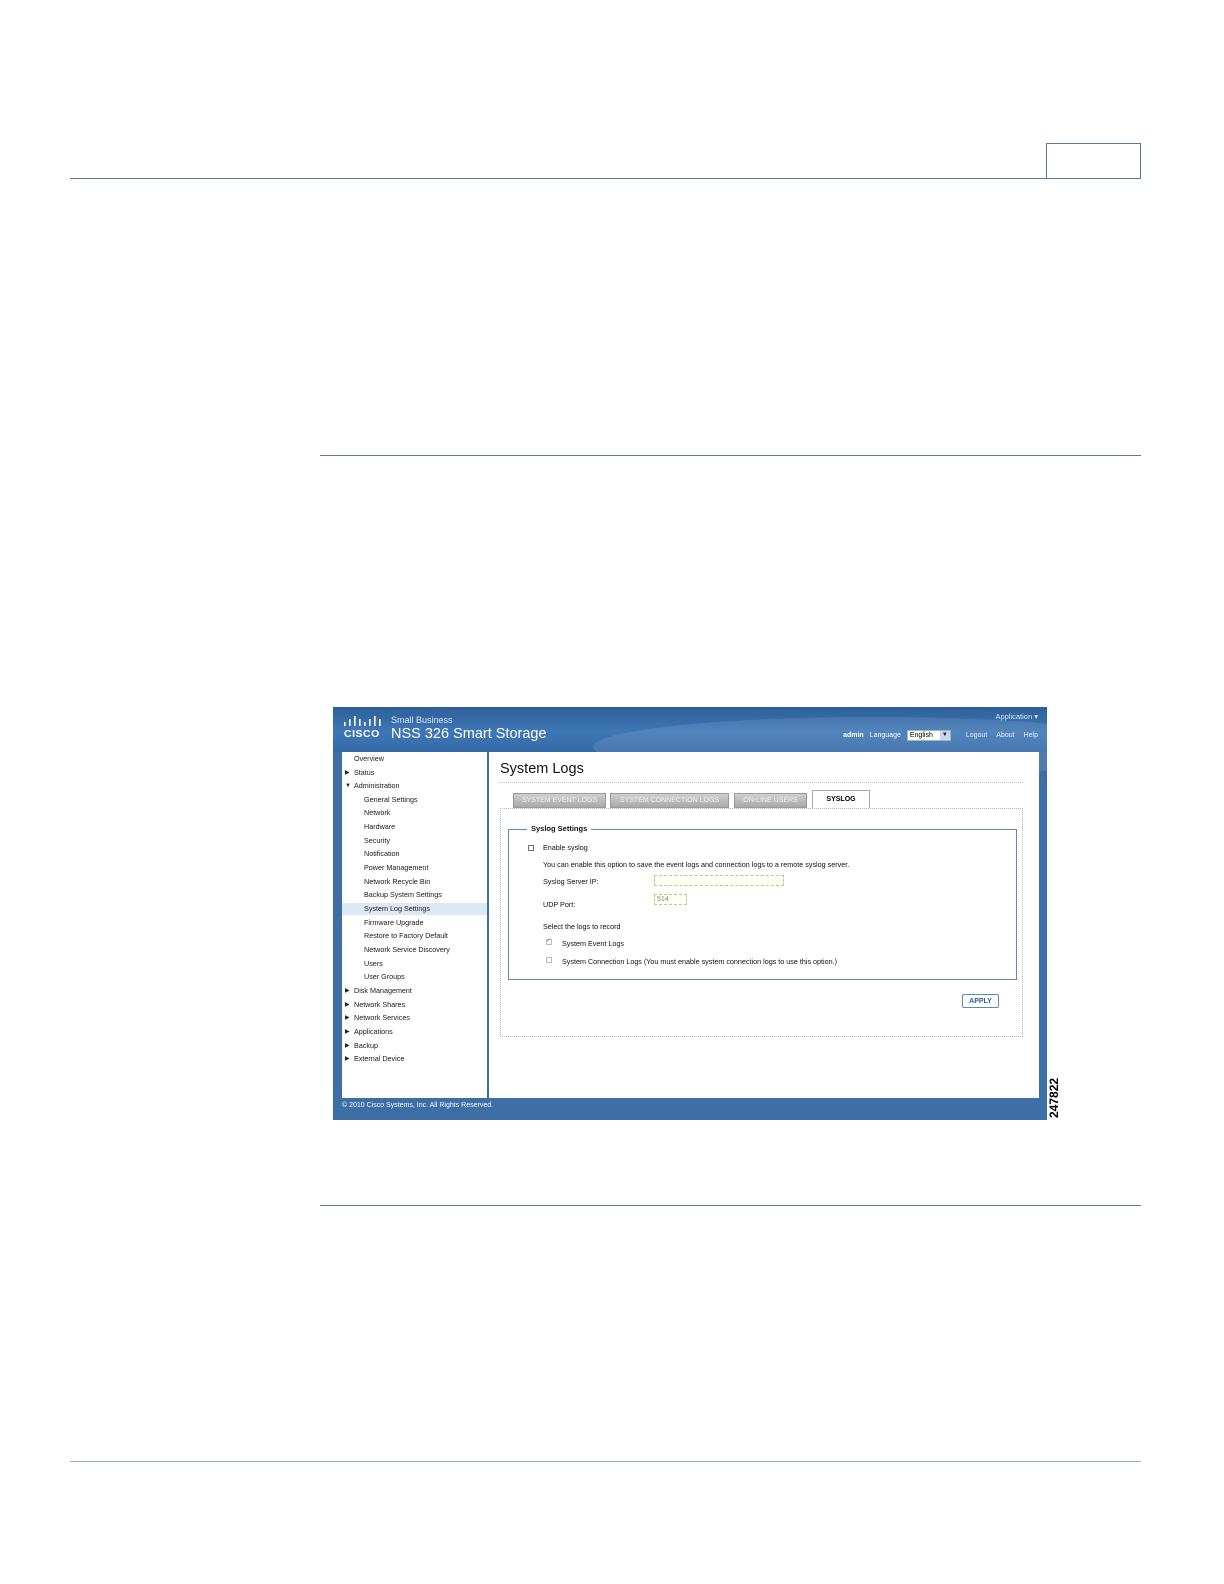 Image resolution: width=1224 pixels, height=1584 pixels. Describe the element at coordinates (394, 922) in the screenshot. I see `sidebar-item-label: Firmware Upgrade` at that location.